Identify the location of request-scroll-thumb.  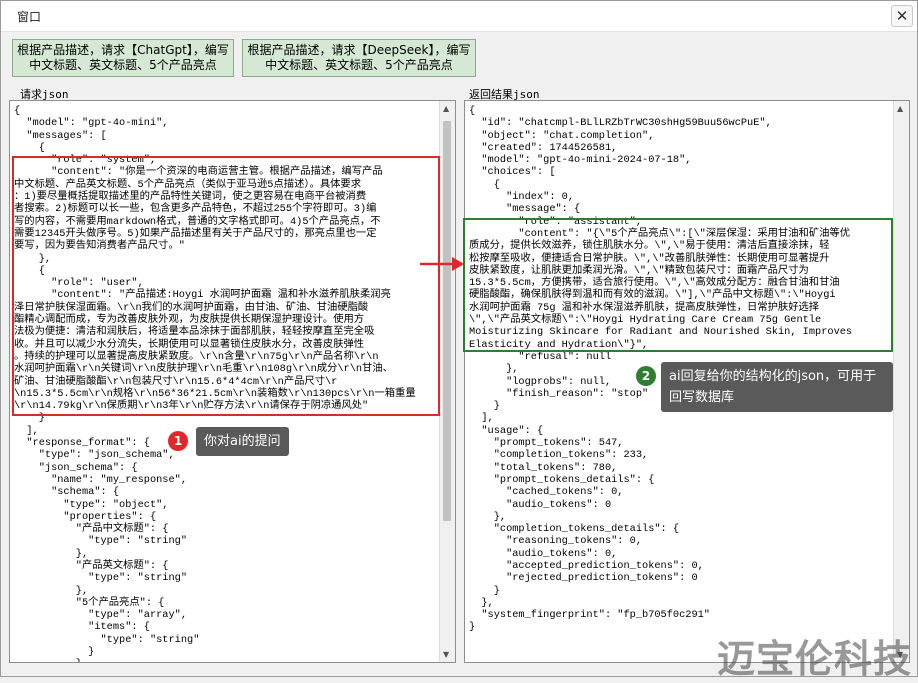
(447, 321).